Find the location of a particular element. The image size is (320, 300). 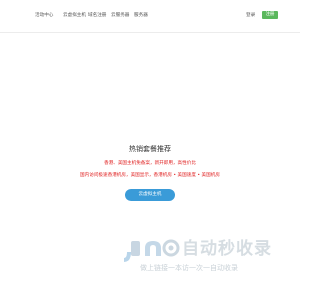

nav-item-virtual-host: 云虚拟主机 is located at coordinates (74, 16).